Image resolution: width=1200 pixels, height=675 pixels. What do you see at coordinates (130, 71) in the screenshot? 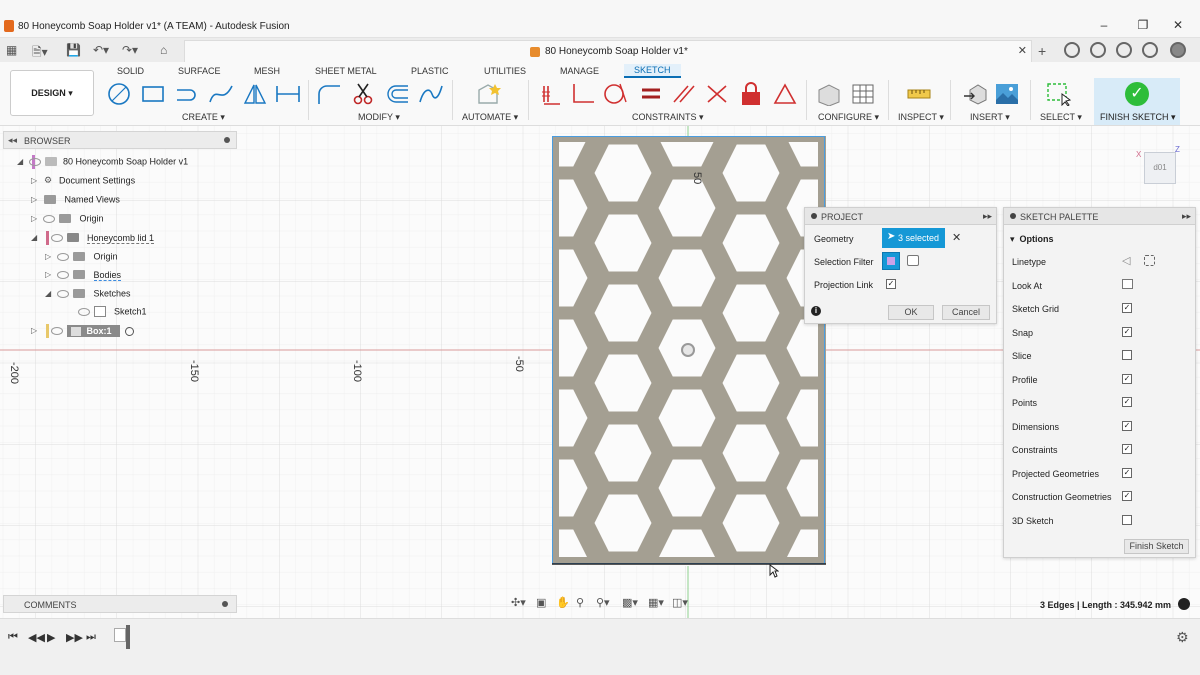
I see `tab-solid: SOLID` at bounding box center [130, 71].